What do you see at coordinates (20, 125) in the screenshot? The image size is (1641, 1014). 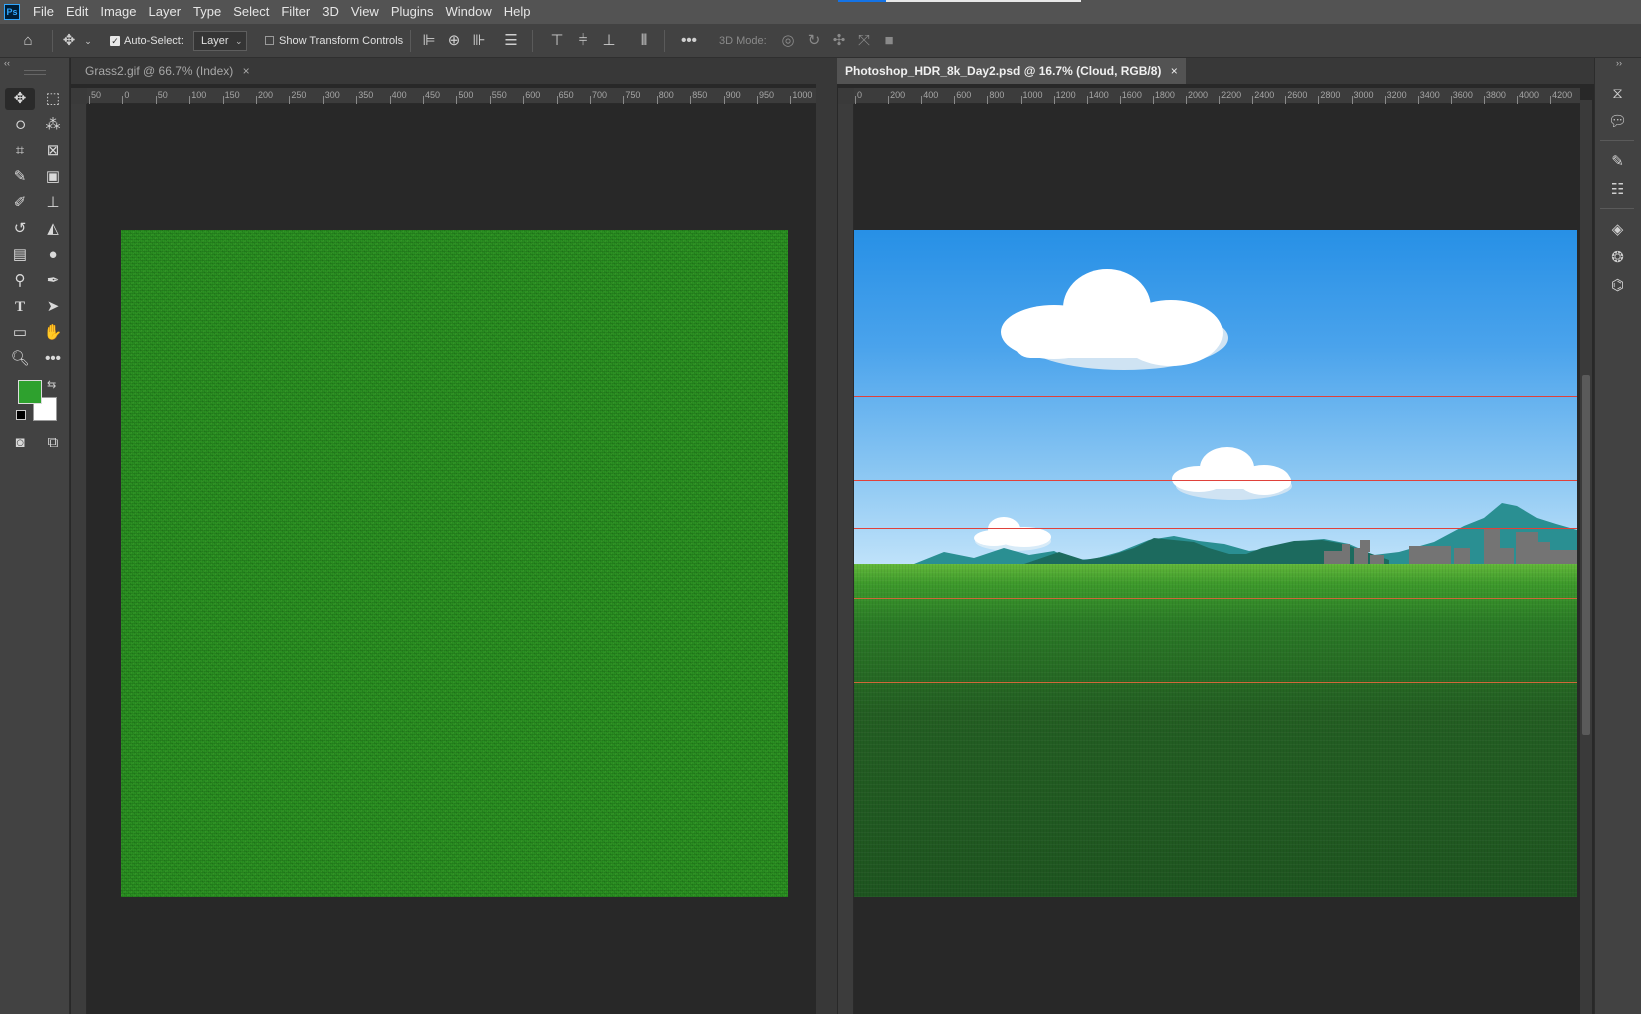 I see `lasso-tool-icon: ഠ` at bounding box center [20, 125].